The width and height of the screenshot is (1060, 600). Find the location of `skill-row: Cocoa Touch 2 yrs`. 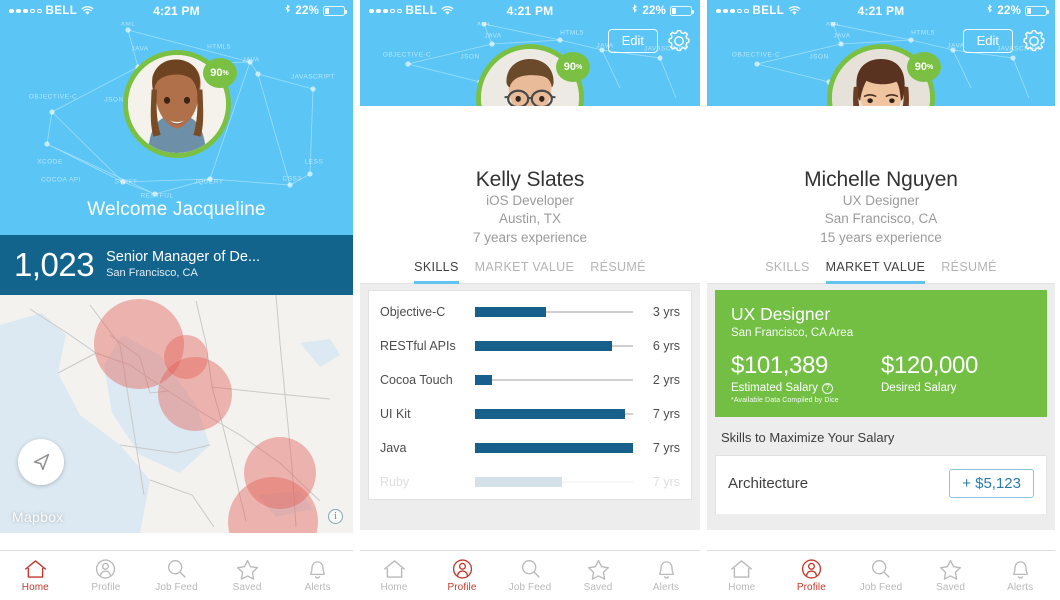

skill-row: Cocoa Touch 2 yrs is located at coordinates (530, 380).